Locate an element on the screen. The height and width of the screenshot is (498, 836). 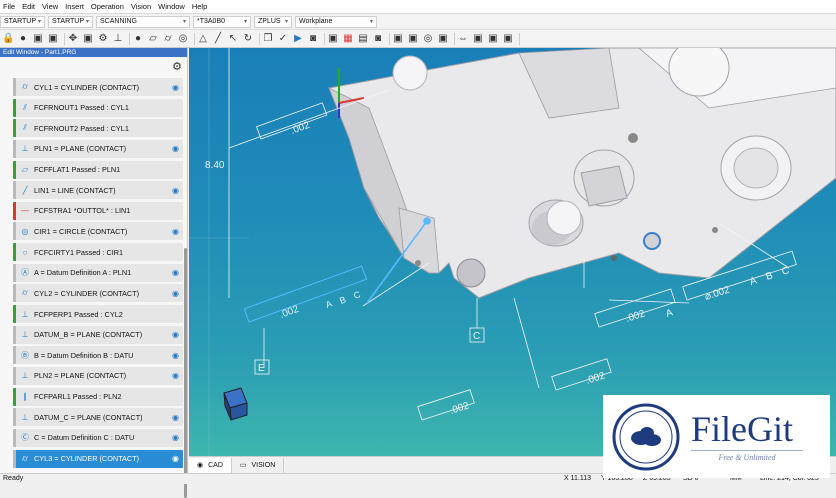
grid-icon: ▤ is located at coordinates (363, 39).